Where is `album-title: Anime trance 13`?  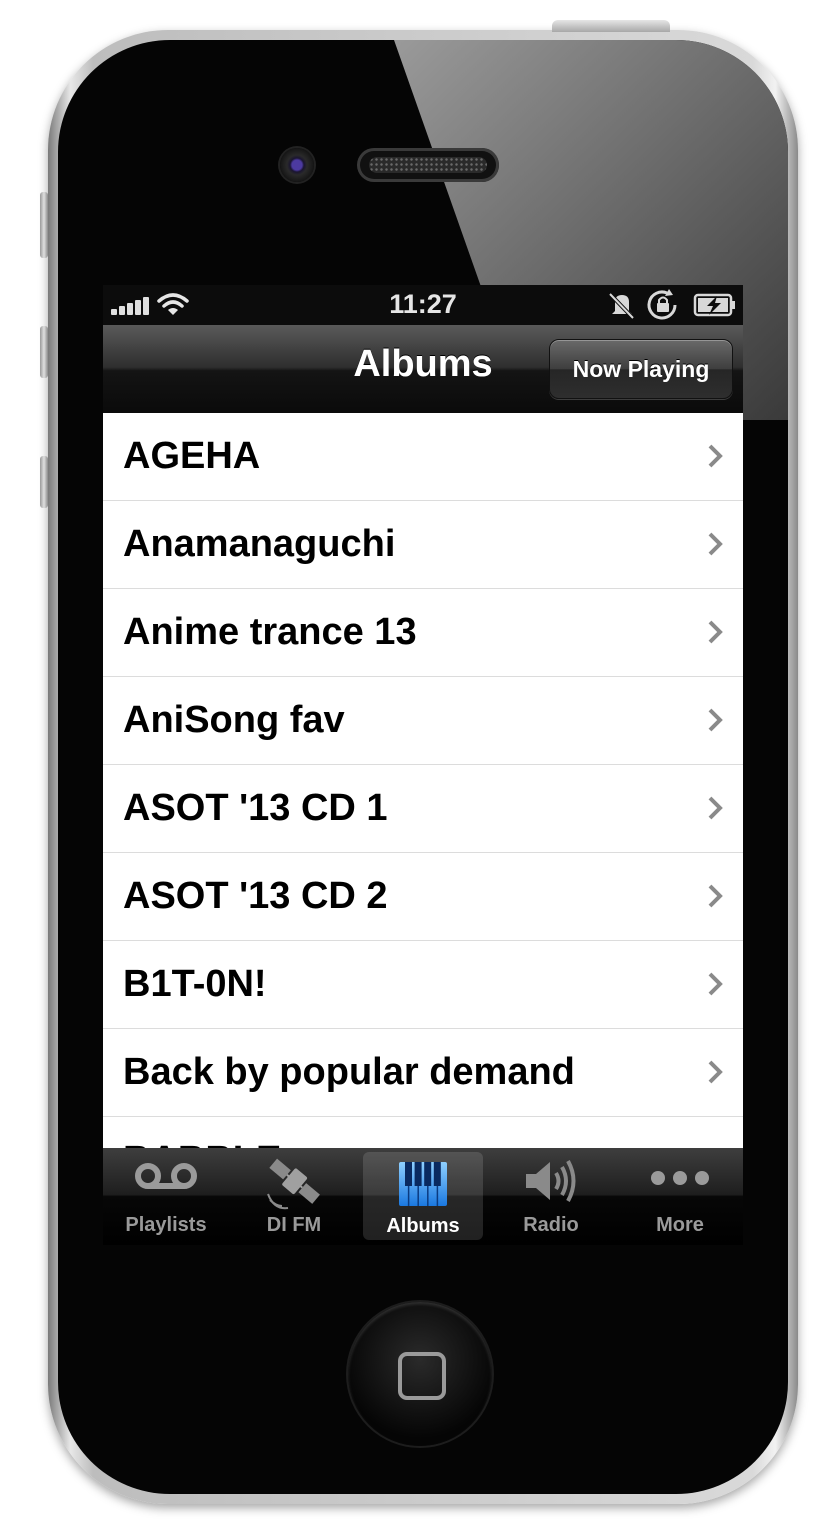 album-title: Anime trance 13 is located at coordinates (270, 632).